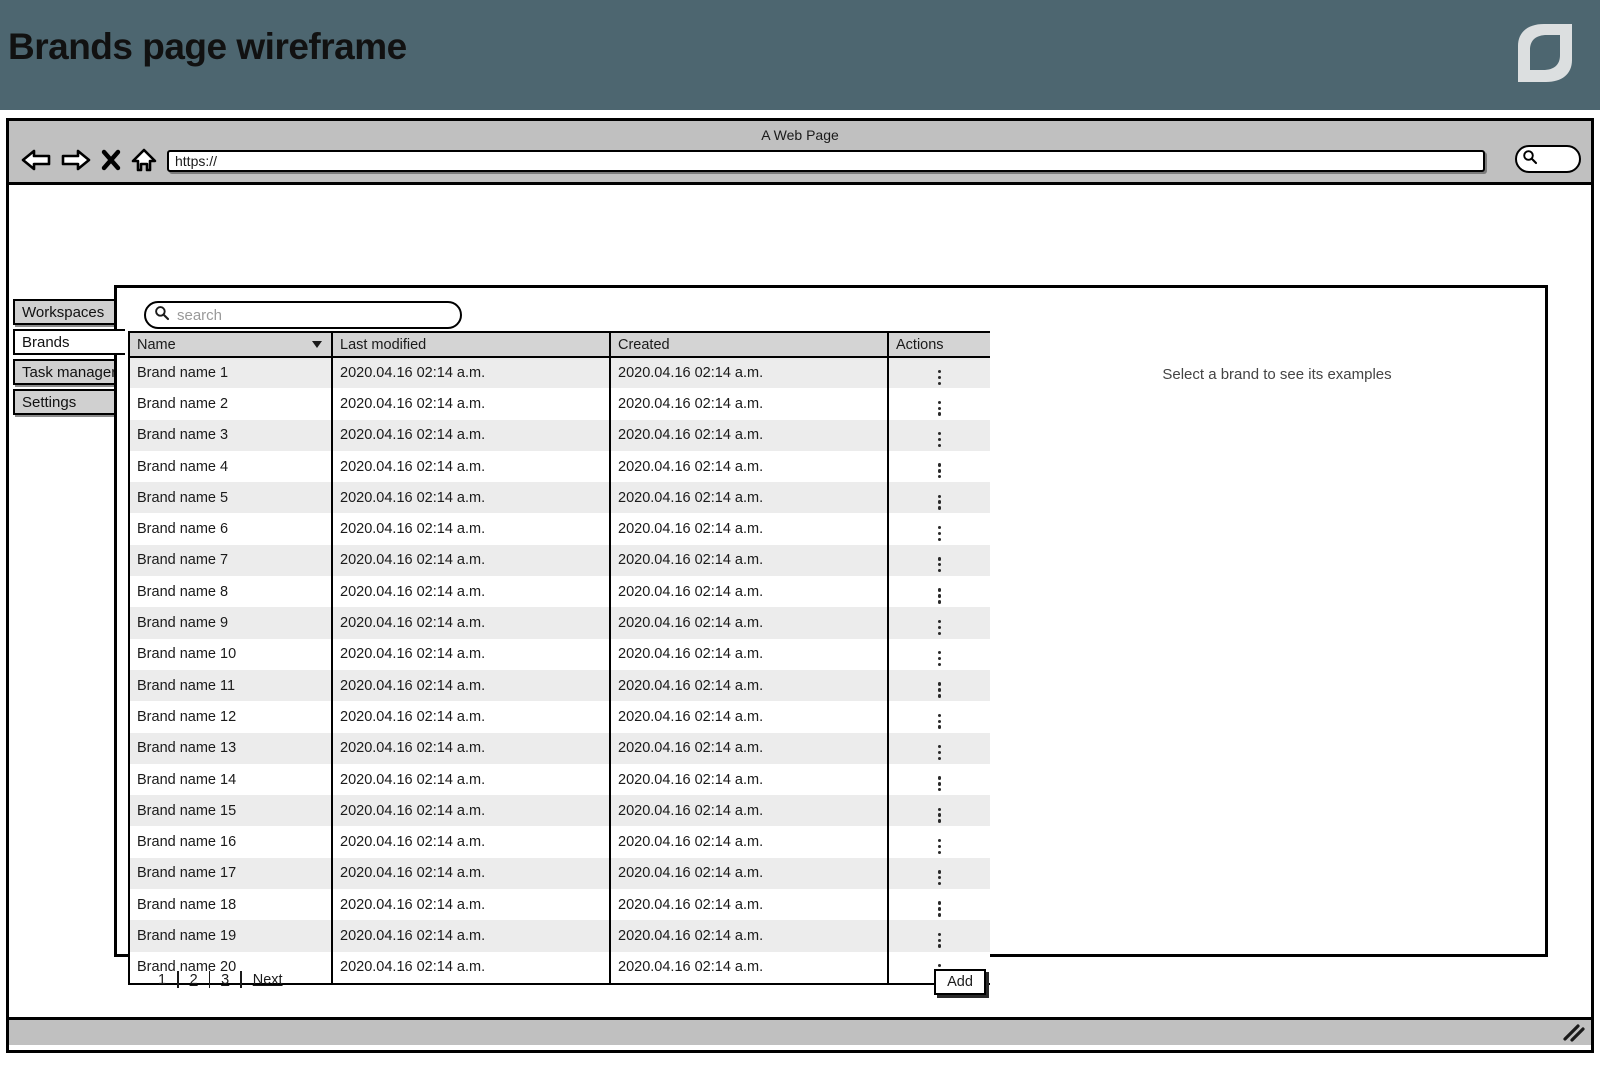 This screenshot has height=1070, width=1600. What do you see at coordinates (70, 372) in the screenshot?
I see `sidebar-item-task-manager: Task manager` at bounding box center [70, 372].